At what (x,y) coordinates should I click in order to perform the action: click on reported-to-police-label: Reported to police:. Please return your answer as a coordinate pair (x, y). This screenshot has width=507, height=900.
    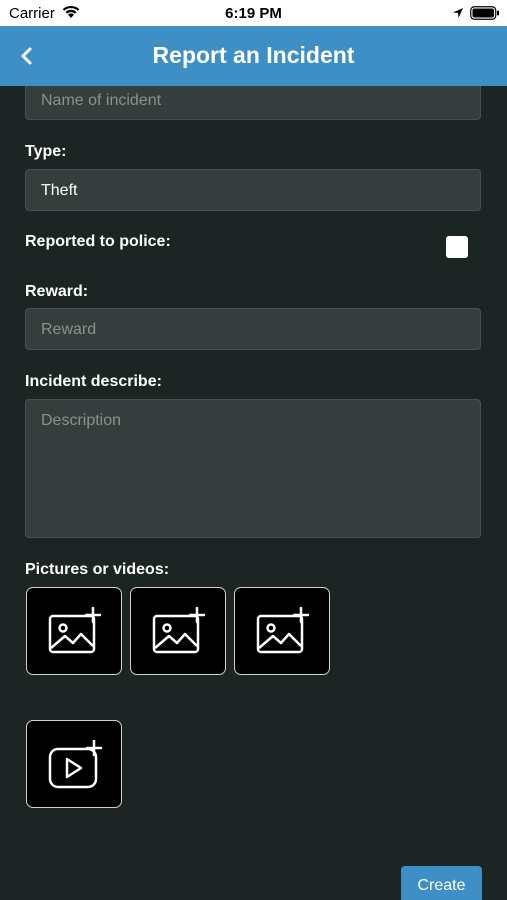
    Looking at the image, I should click on (98, 241).